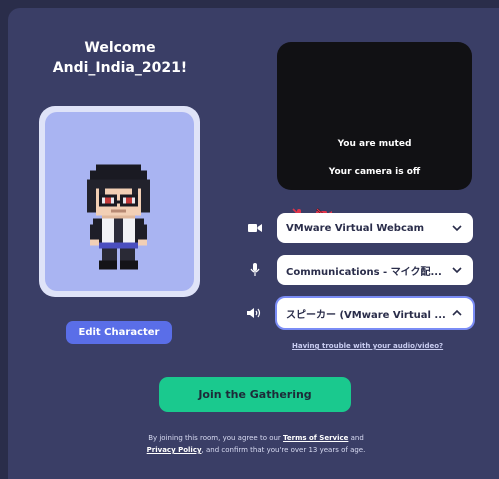  What do you see at coordinates (255, 394) in the screenshot?
I see `join-gathering-button: Join the Gathering` at bounding box center [255, 394].